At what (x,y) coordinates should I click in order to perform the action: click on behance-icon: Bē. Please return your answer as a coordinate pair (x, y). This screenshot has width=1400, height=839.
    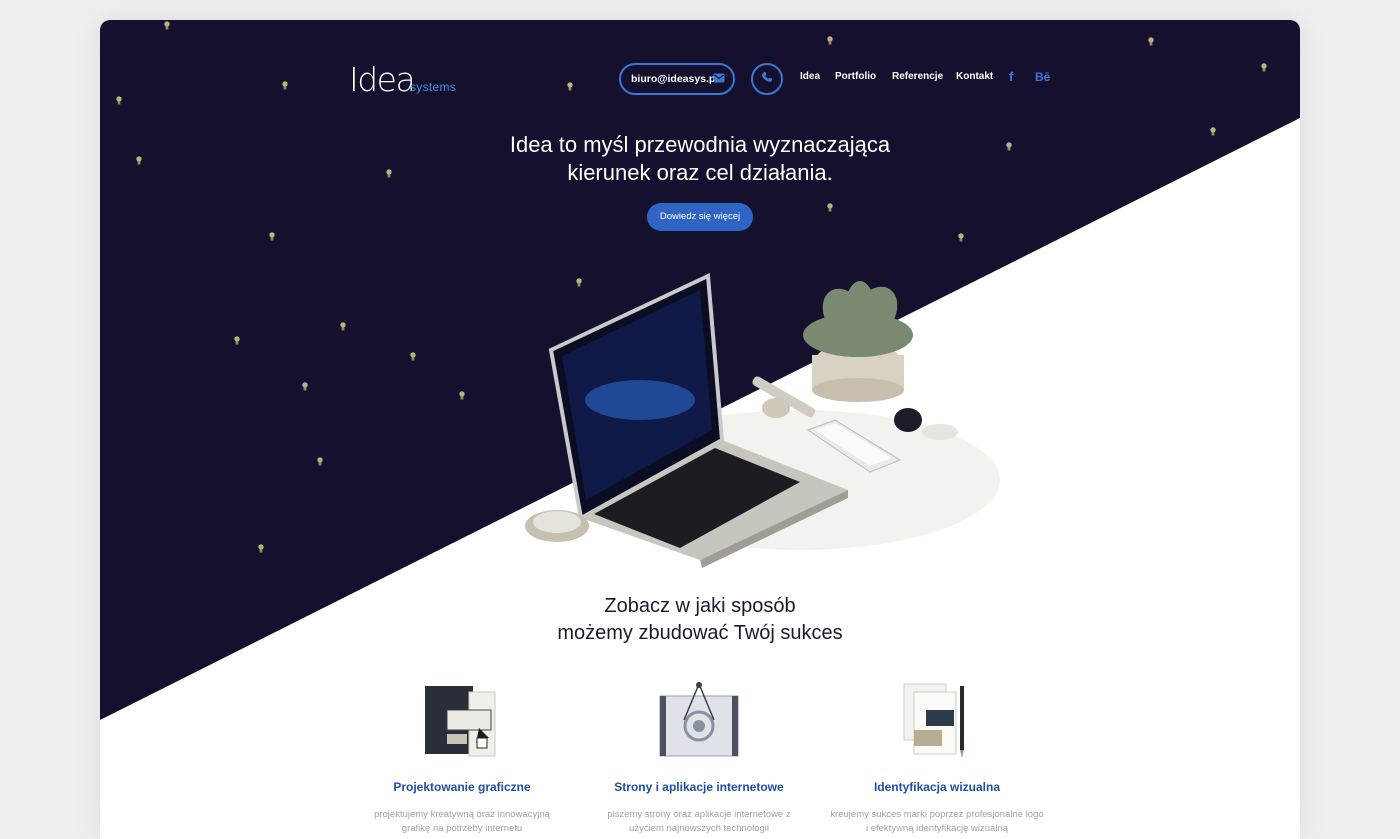
    Looking at the image, I should click on (1042, 77).